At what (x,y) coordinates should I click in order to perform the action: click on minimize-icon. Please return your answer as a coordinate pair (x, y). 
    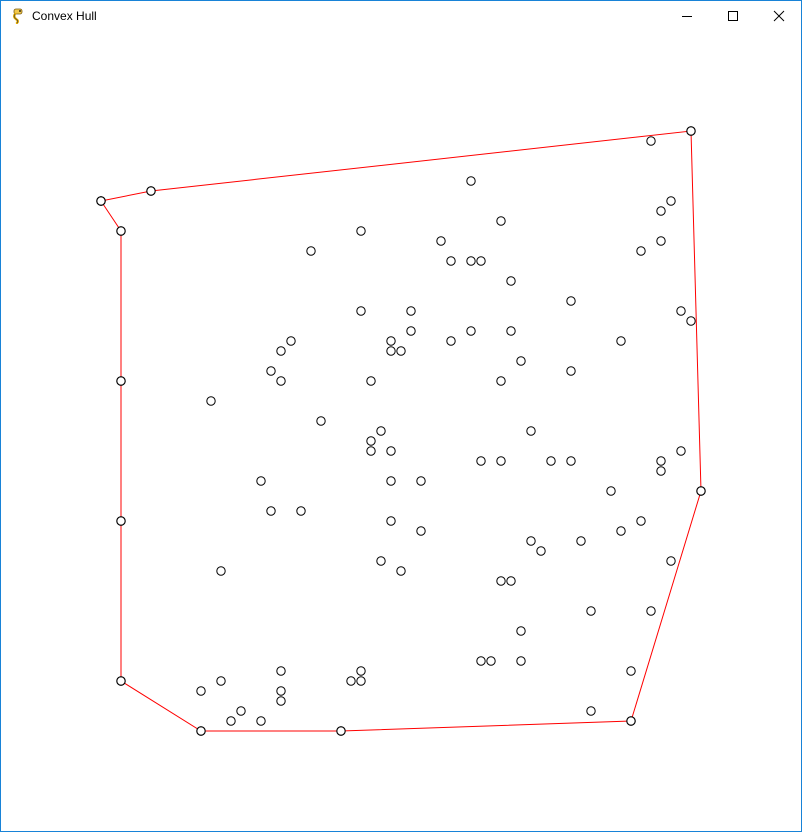
    Looking at the image, I should click on (687, 16).